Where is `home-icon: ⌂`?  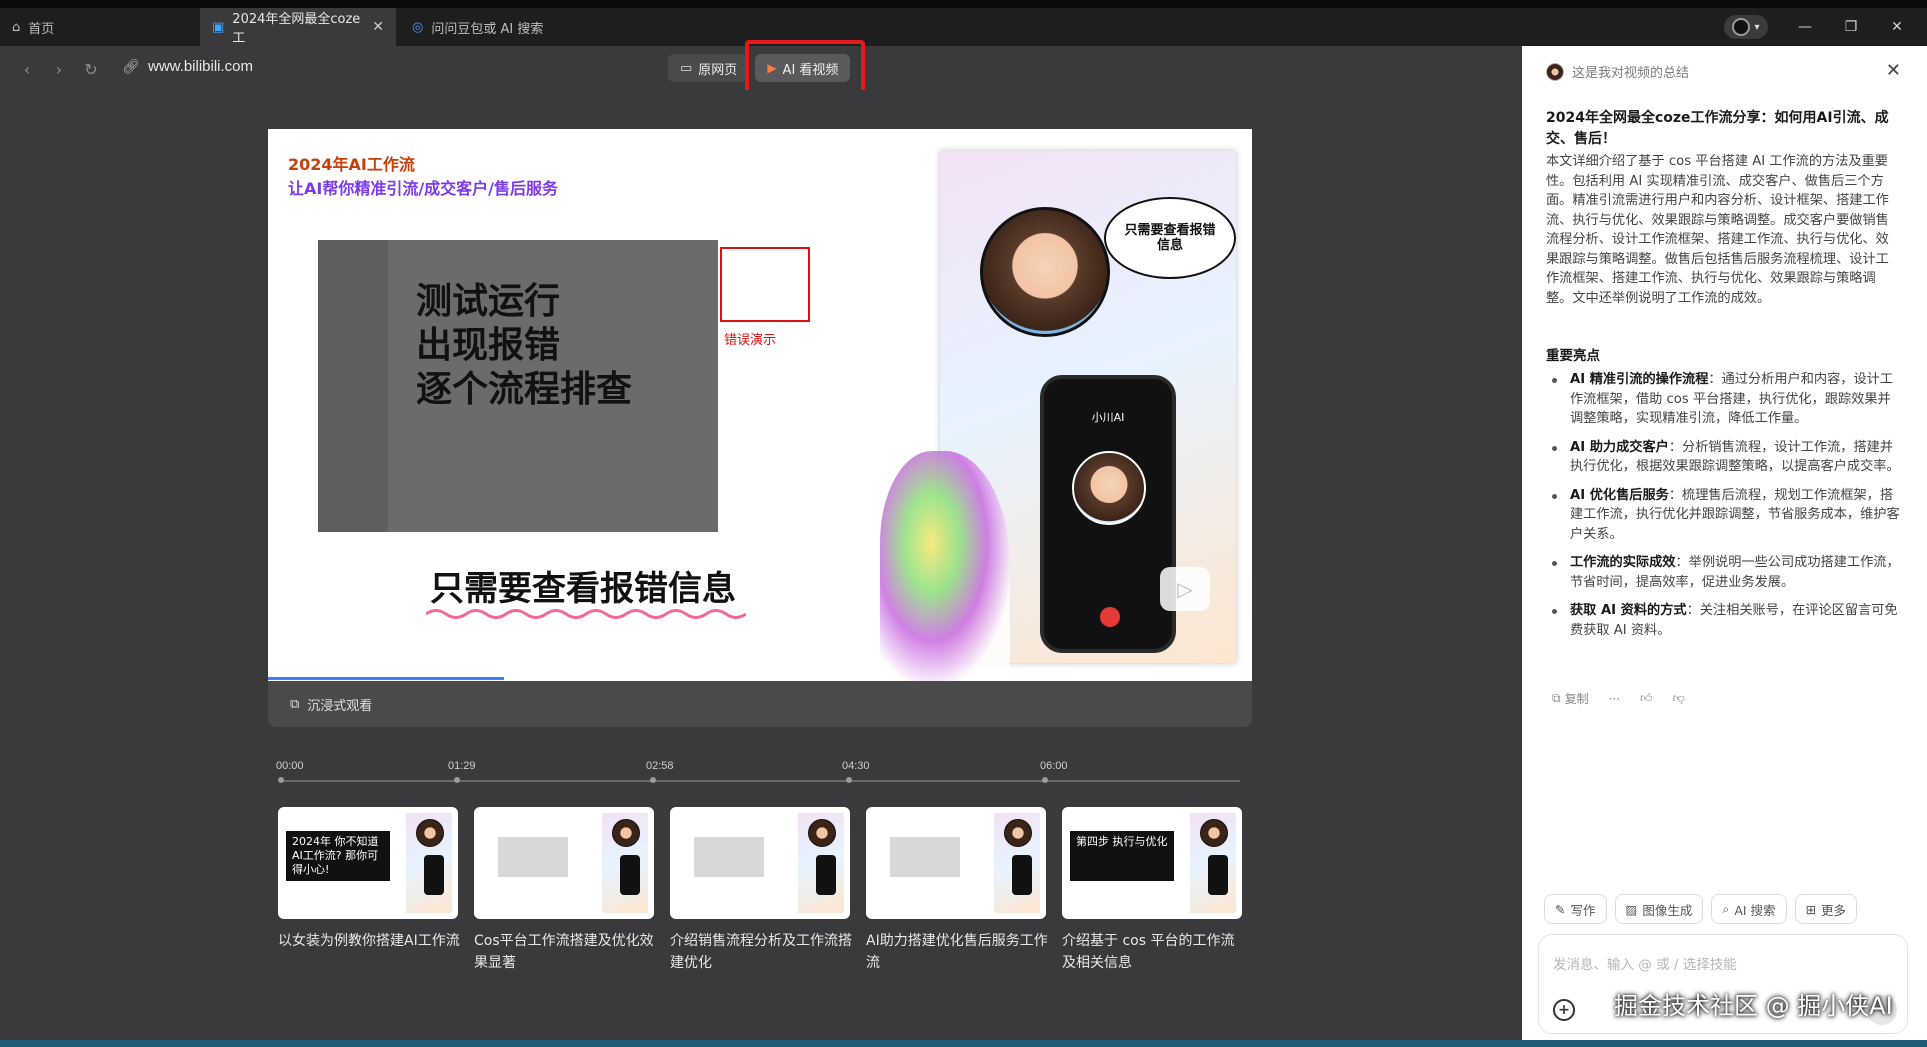
home-icon: ⌂ is located at coordinates (16, 27).